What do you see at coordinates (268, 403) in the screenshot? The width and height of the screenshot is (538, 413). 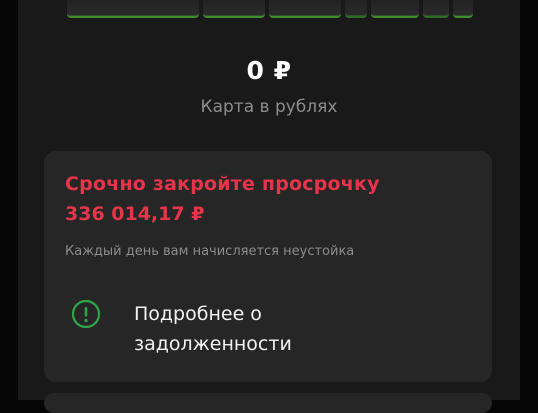 I see `next-card` at bounding box center [268, 403].